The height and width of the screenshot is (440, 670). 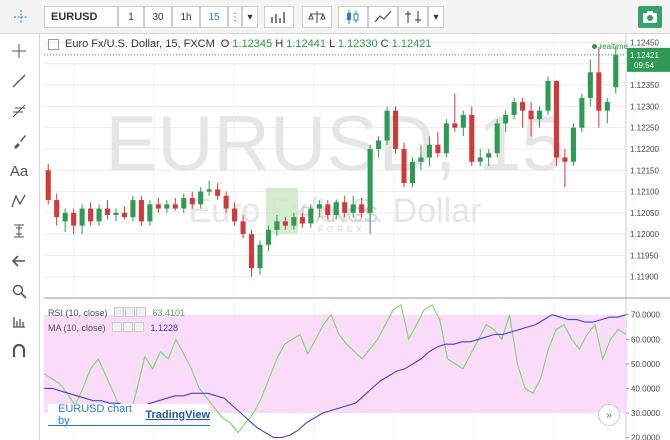 I want to click on close-value: 1.12421, so click(x=411, y=44).